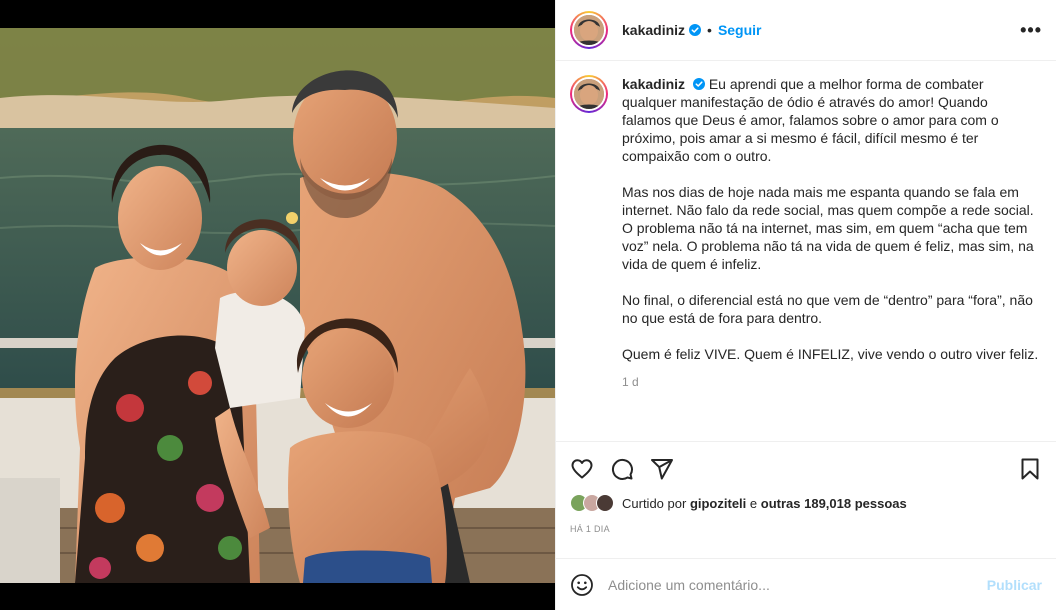 This screenshot has width=1056, height=610. I want to click on author-username: kakadiniz, so click(653, 30).